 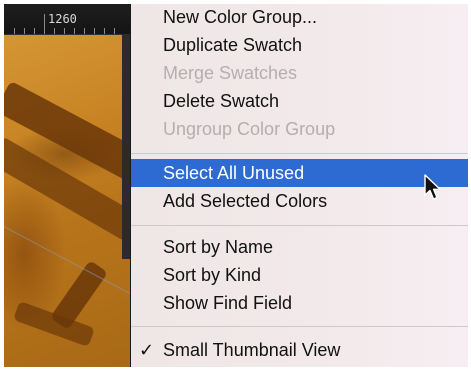 What do you see at coordinates (299, 73) in the screenshot?
I see `menu-item-merge-swatches: Merge Swatches` at bounding box center [299, 73].